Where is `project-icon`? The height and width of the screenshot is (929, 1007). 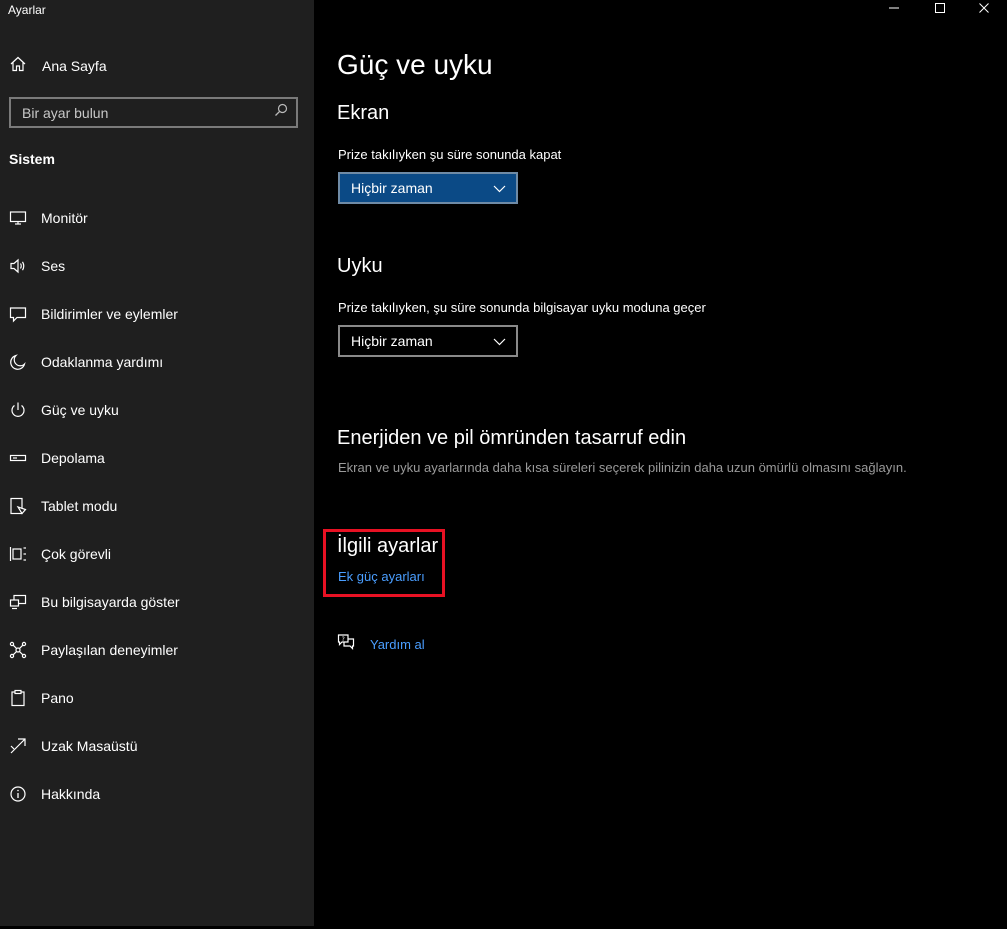 project-icon is located at coordinates (18, 602).